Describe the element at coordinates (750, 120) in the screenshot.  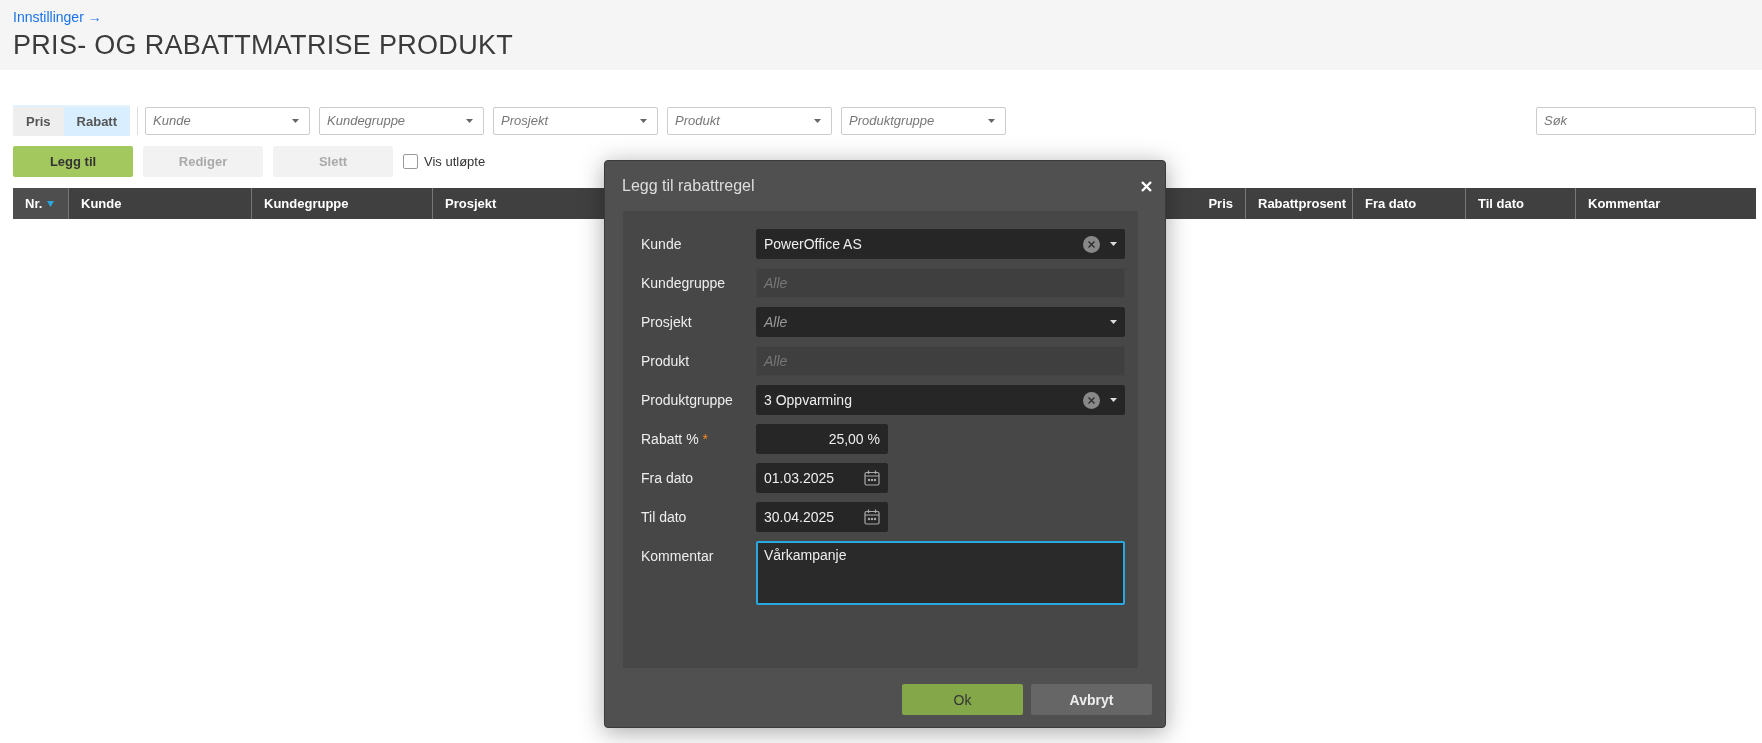
I see `filter-dropdown: Produkt` at that location.